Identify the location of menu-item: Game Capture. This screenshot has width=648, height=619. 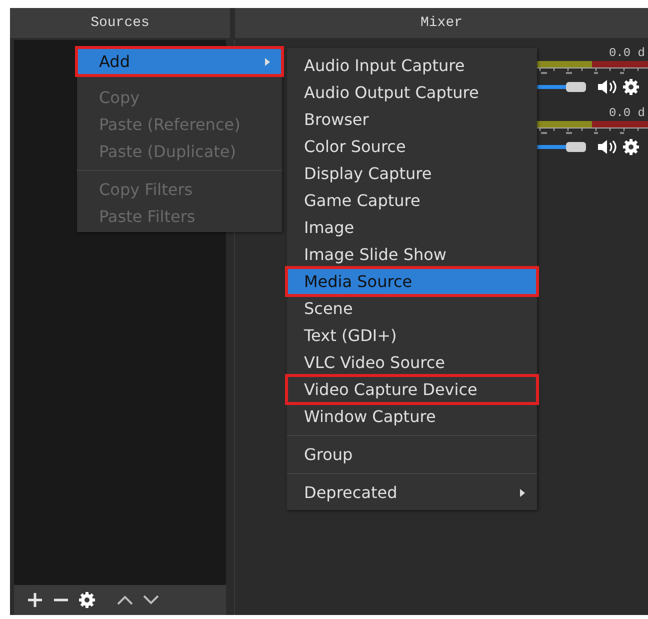
(412, 200).